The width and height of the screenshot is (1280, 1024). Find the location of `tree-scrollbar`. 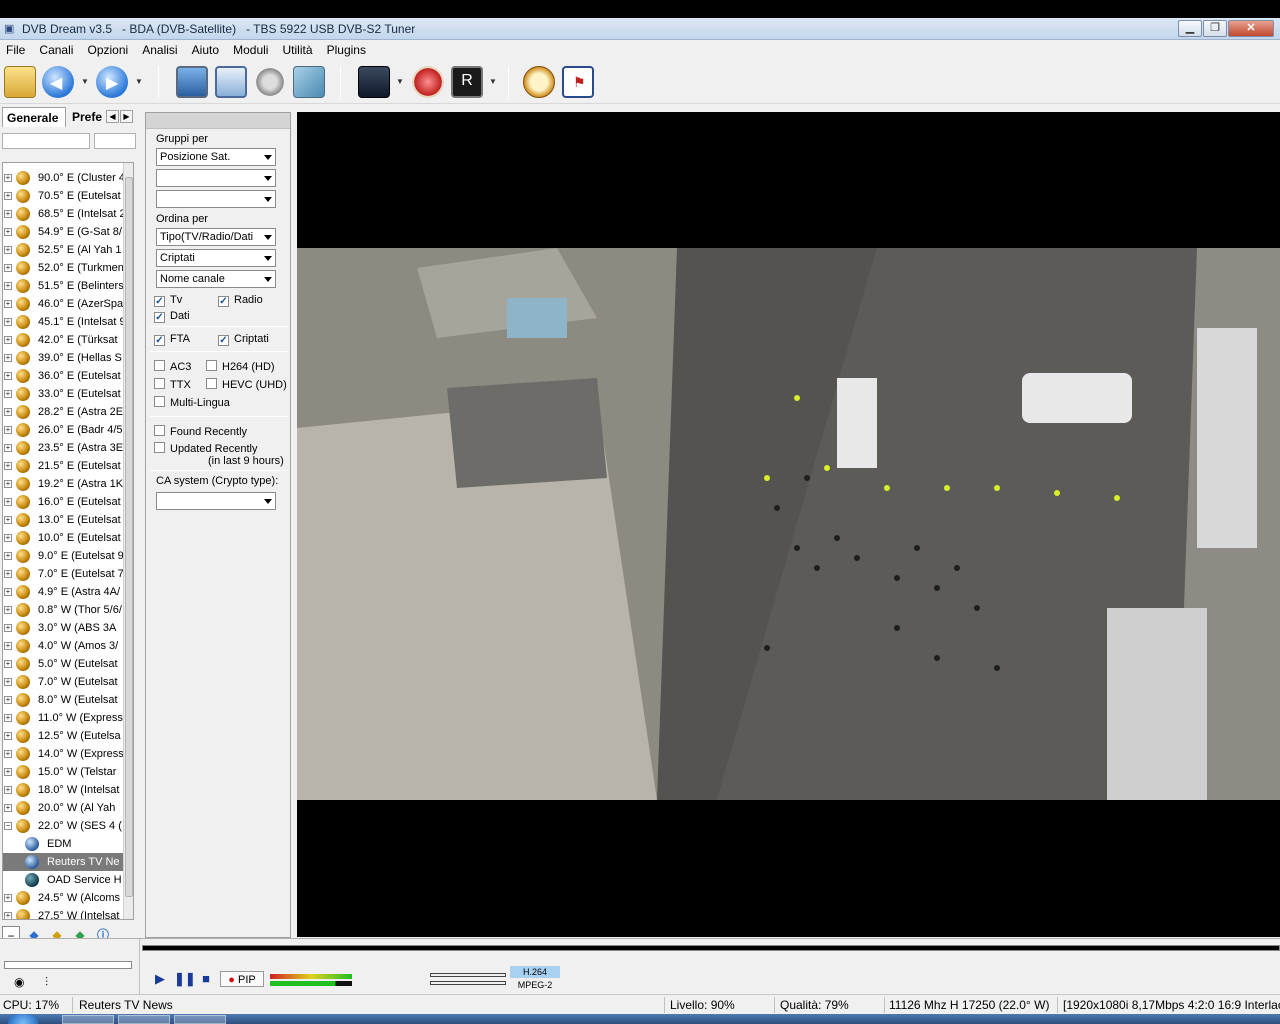

tree-scrollbar is located at coordinates (128, 541).